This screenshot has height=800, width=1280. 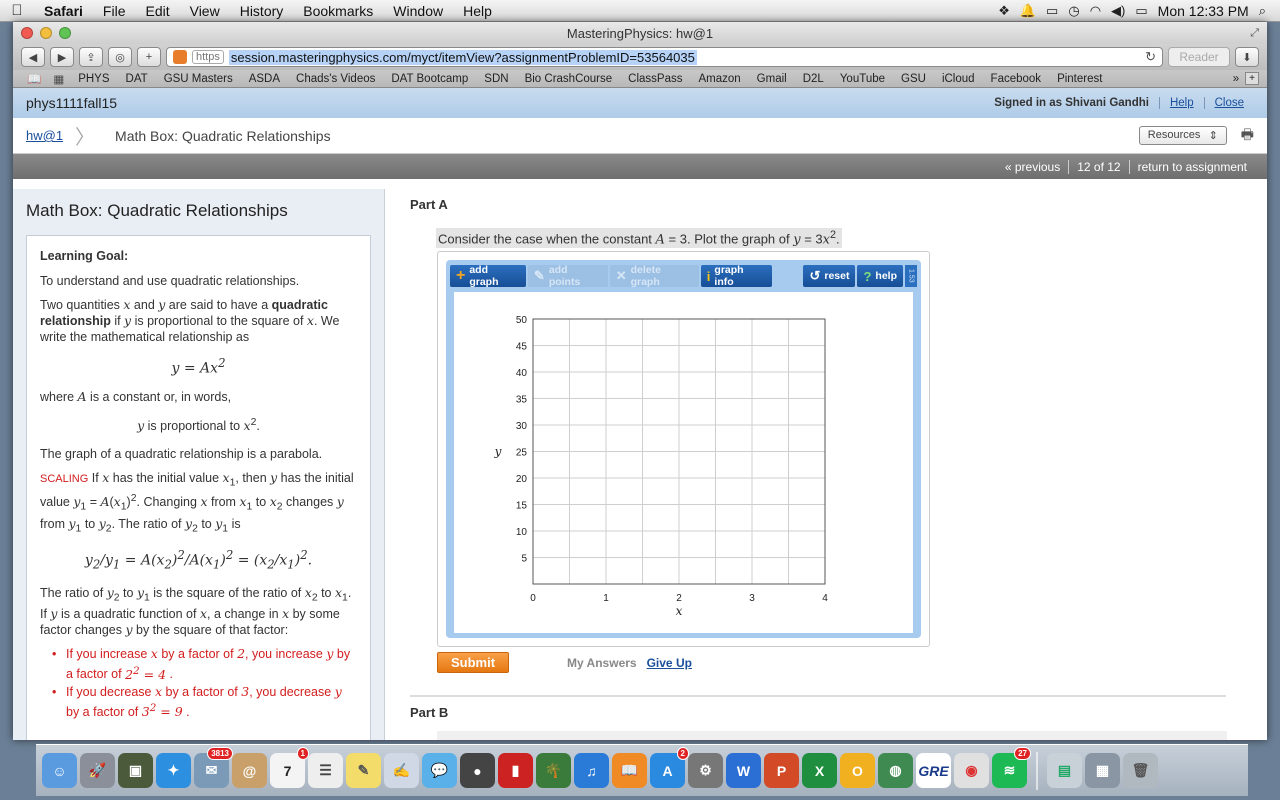 What do you see at coordinates (602, 663) in the screenshot?
I see `my-answers-label: My Answers` at bounding box center [602, 663].